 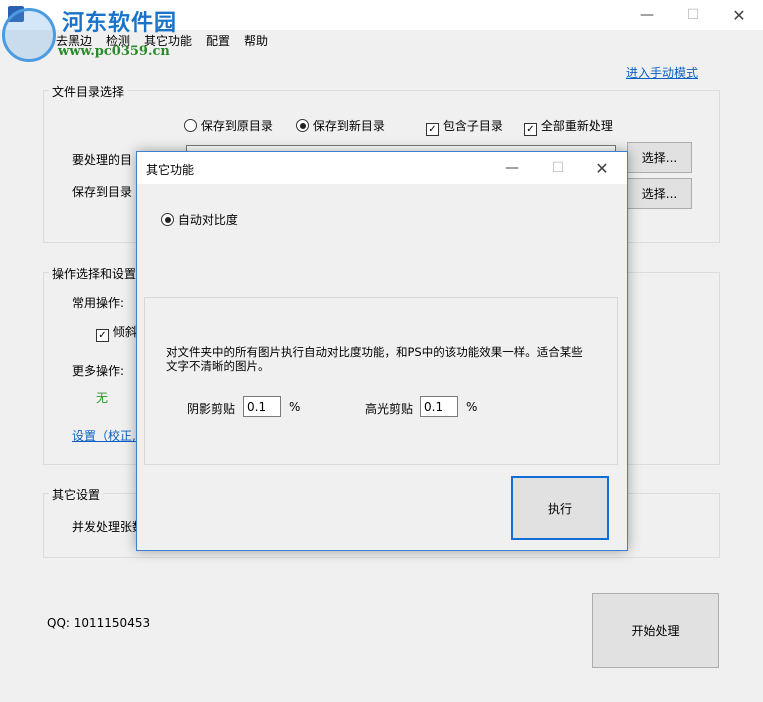 What do you see at coordinates (472, 126) in the screenshot?
I see `check-include-subdir-label: 包含子目录` at bounding box center [472, 126].